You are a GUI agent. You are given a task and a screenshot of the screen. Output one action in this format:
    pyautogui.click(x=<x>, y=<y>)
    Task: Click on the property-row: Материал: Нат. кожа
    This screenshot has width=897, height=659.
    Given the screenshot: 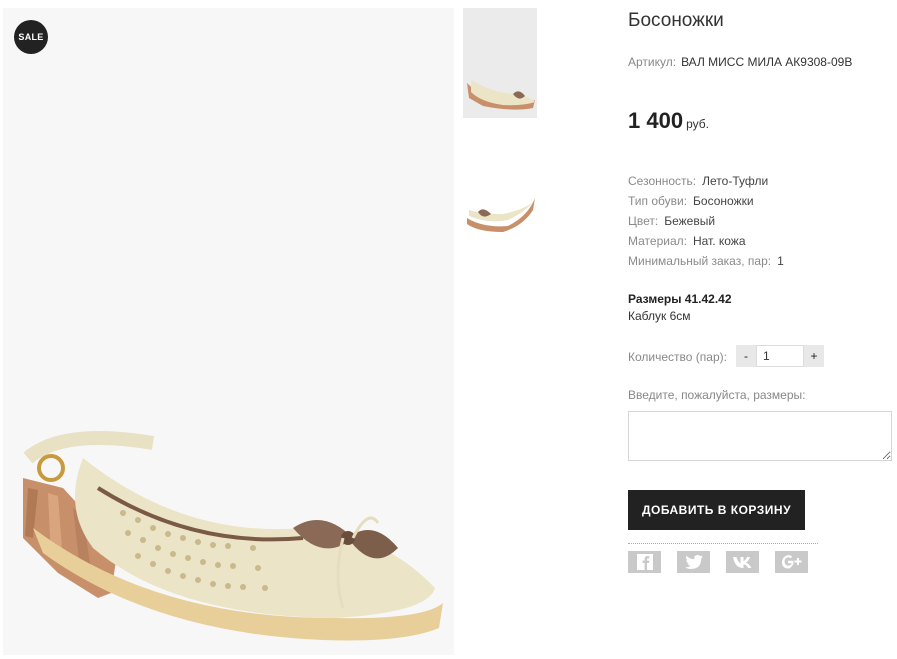 What is the action you would take?
    pyautogui.click(x=706, y=244)
    